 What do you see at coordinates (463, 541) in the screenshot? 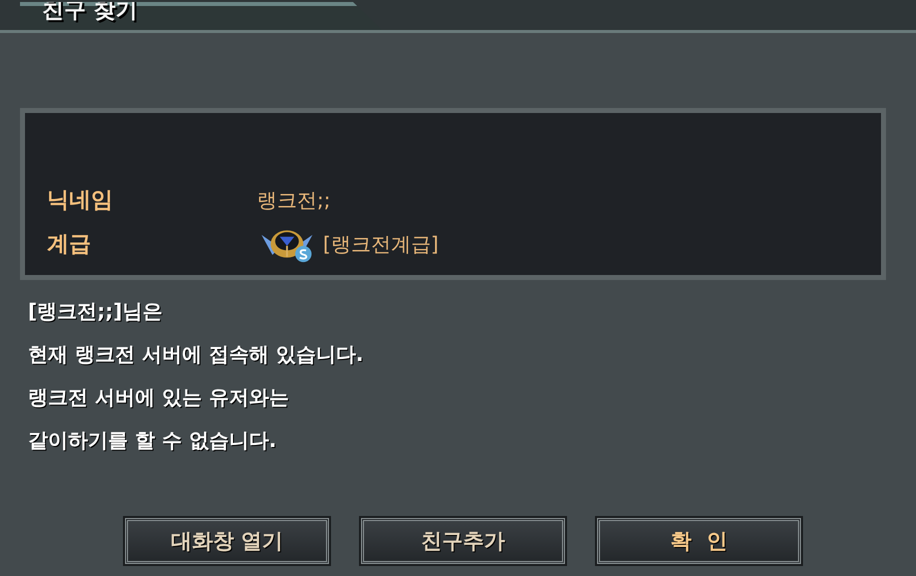
I see `dialog-button: 친구추가` at bounding box center [463, 541].